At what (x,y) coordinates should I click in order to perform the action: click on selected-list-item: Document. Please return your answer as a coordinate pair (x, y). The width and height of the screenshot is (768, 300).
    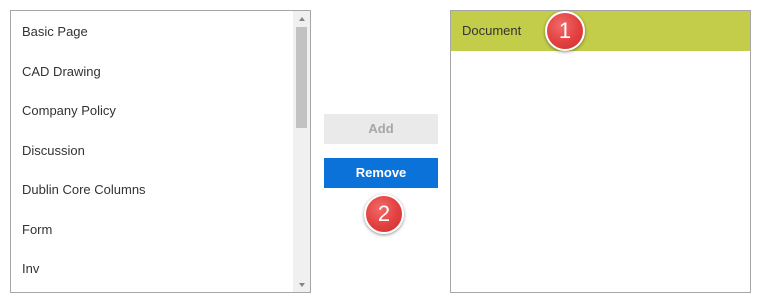
    Looking at the image, I should click on (600, 31).